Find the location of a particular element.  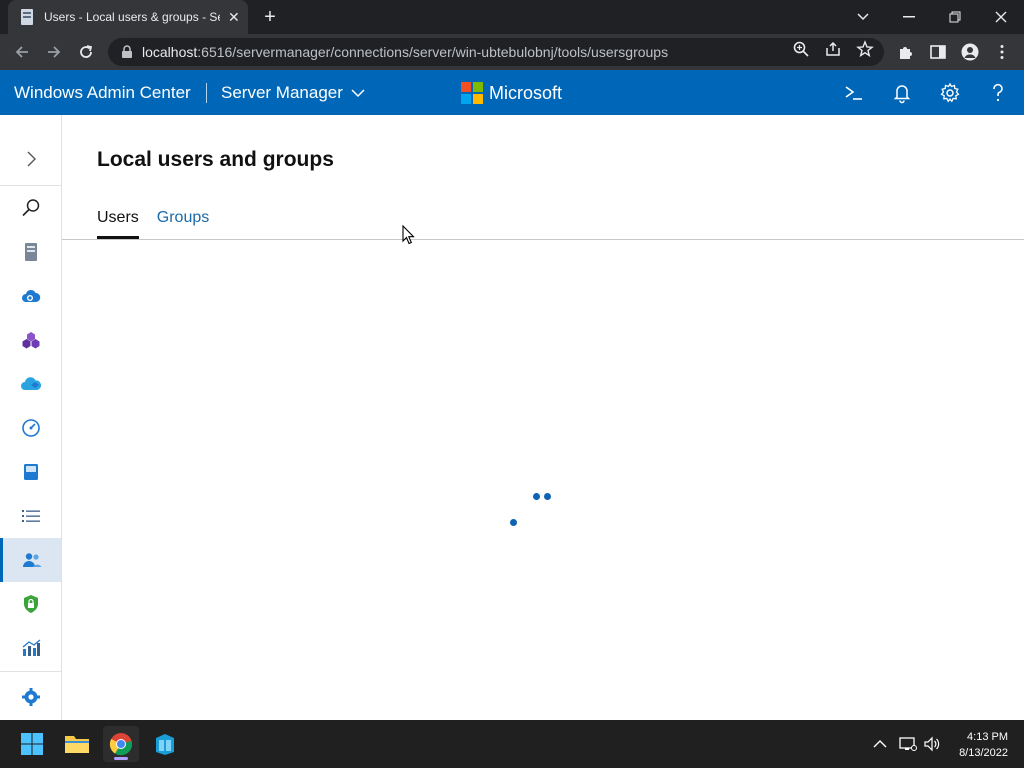

windows-start-icon is located at coordinates (32, 744).